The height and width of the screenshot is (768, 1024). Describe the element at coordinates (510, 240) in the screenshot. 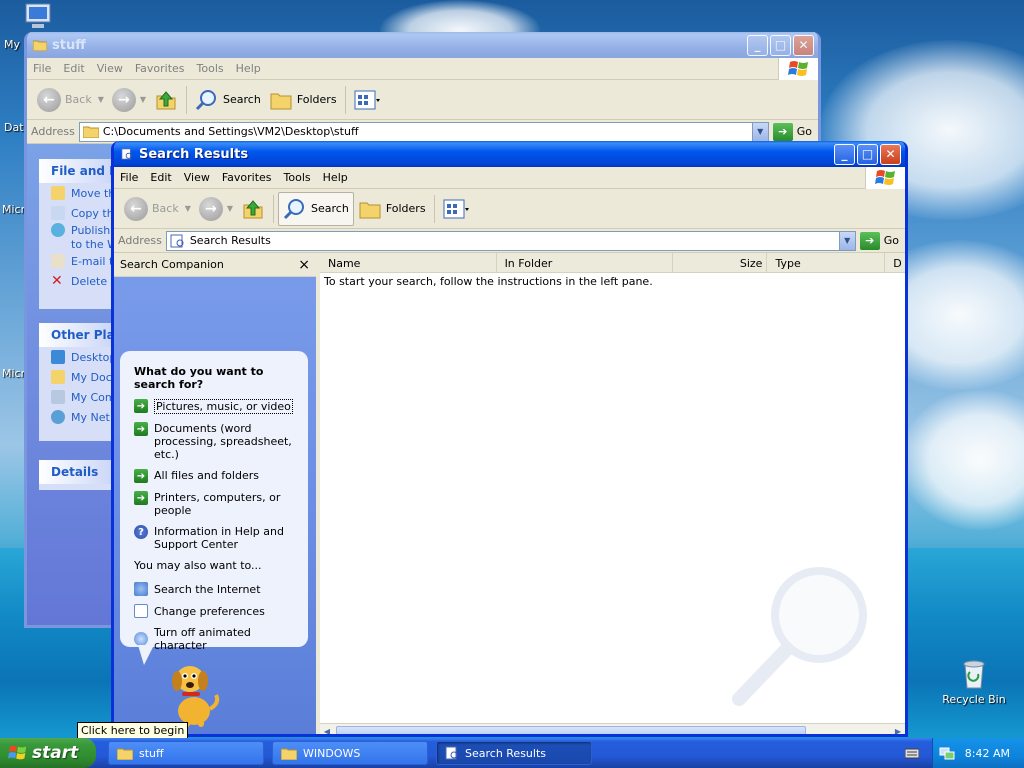

I see `search-address-field: Search Results ▼` at that location.